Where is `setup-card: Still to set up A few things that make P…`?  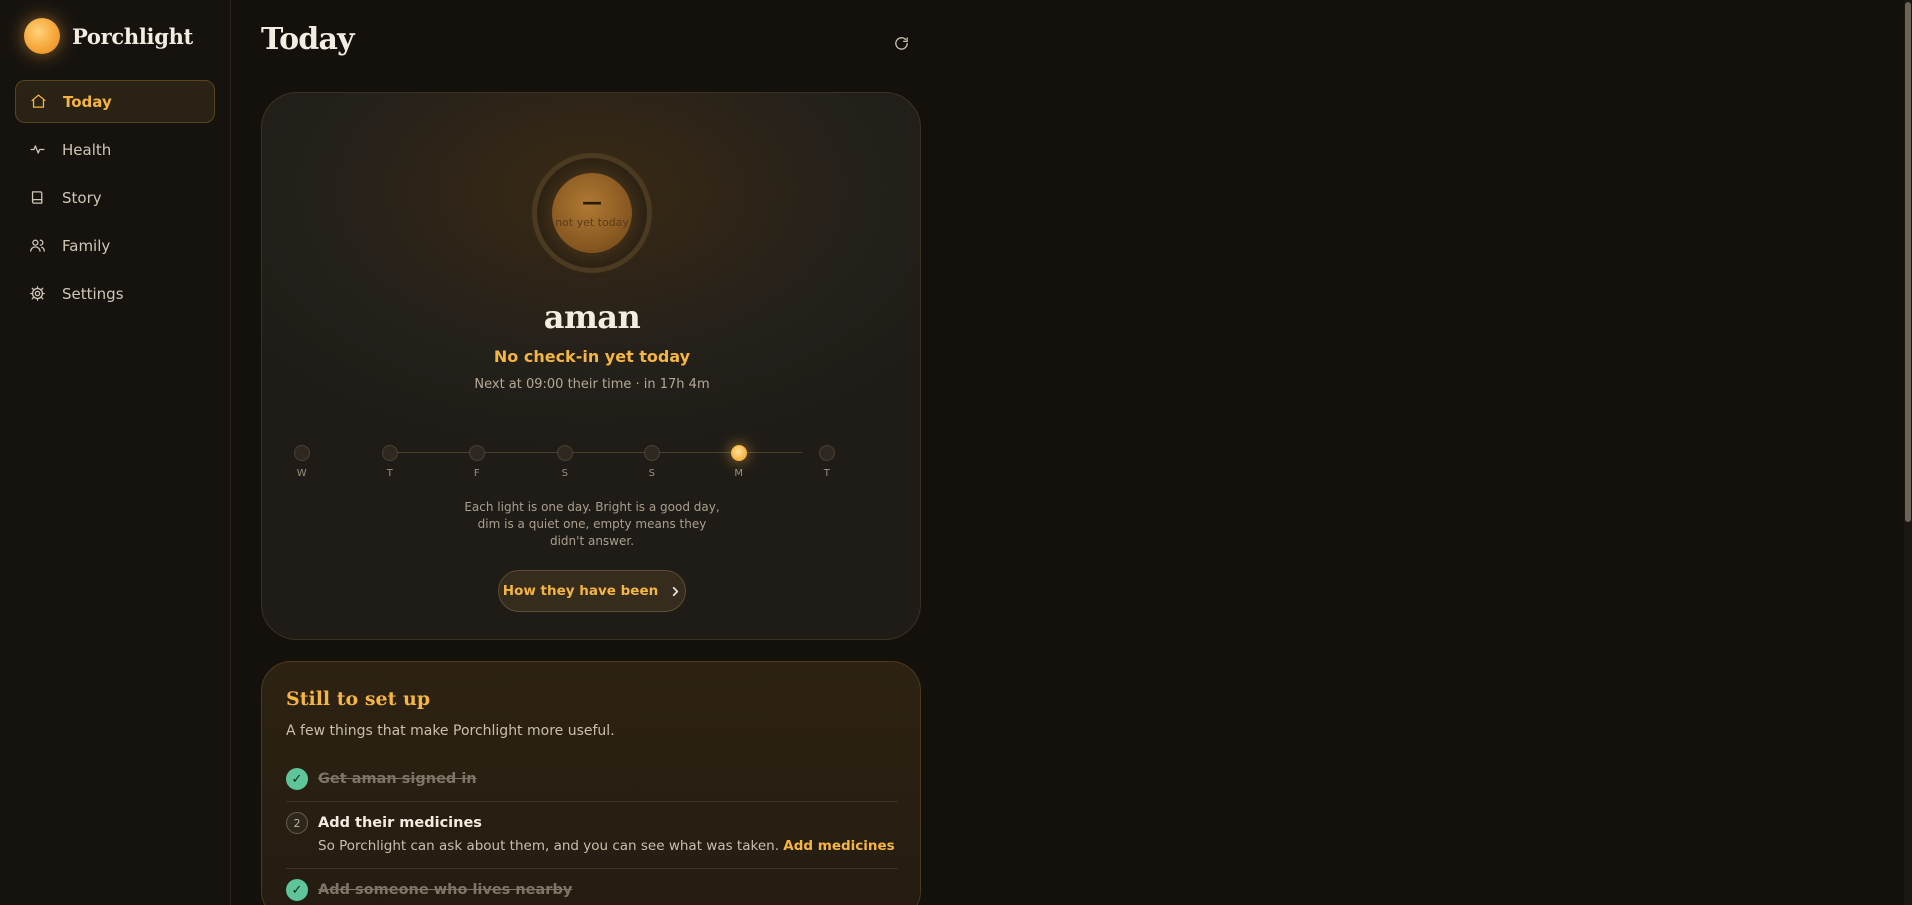 setup-card: Still to set up A few things that make P… is located at coordinates (591, 783).